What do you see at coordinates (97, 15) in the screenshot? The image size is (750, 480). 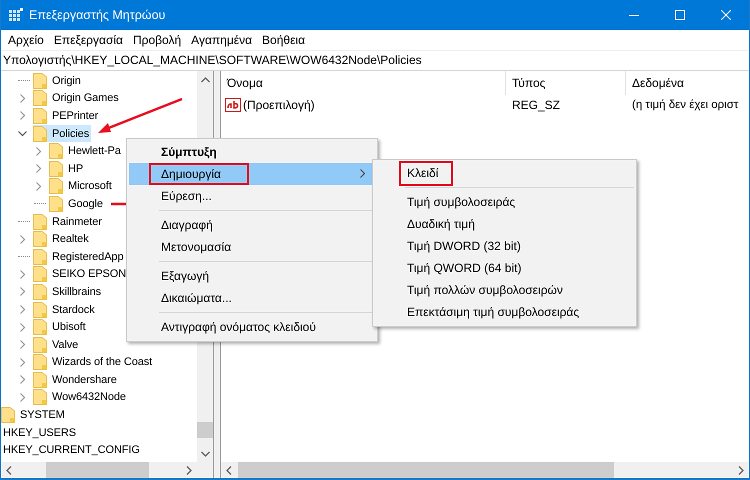 I see `window-title: Επεξεργαστής Μητρώου` at bounding box center [97, 15].